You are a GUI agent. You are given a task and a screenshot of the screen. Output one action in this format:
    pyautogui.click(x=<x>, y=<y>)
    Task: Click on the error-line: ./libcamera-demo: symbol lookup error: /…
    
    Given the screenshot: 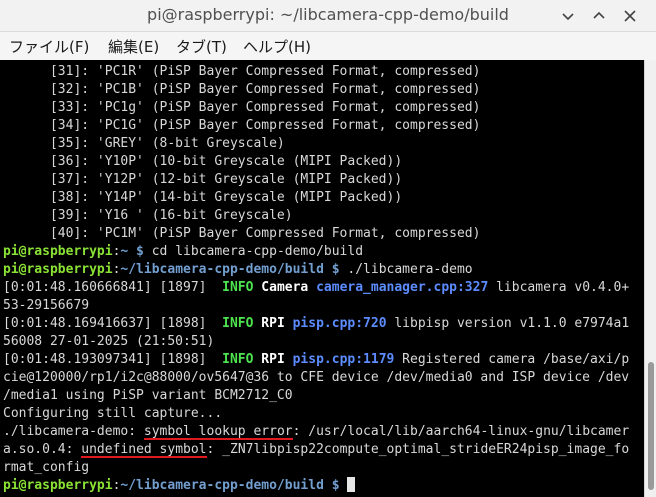 What is the action you would take?
    pyautogui.click(x=316, y=432)
    